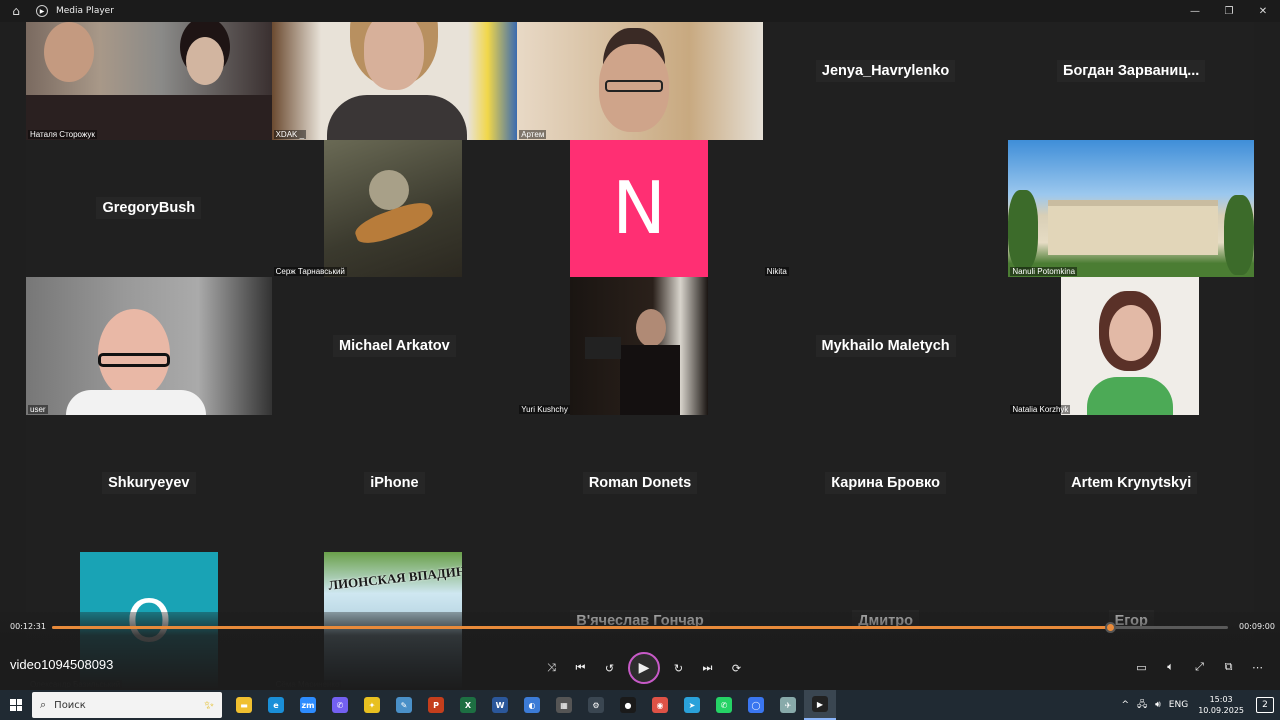 The image size is (1280, 720). What do you see at coordinates (16, 11) in the screenshot?
I see `home-icon: ⌂` at bounding box center [16, 11].